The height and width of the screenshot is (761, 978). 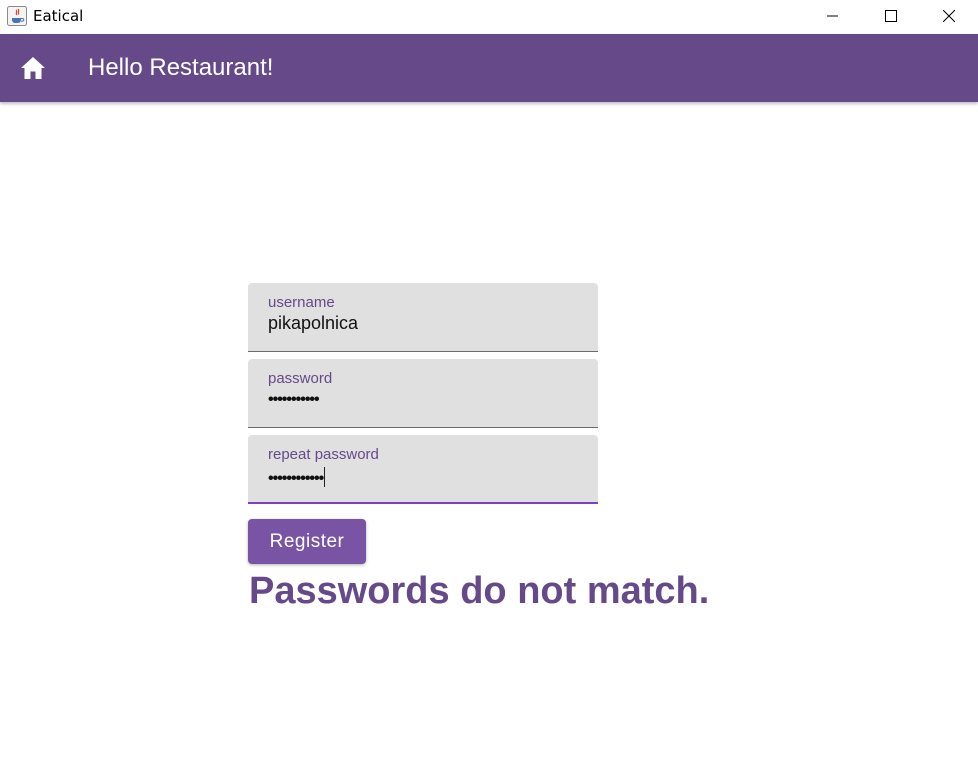 What do you see at coordinates (300, 378) in the screenshot?
I see `password-label: password` at bounding box center [300, 378].